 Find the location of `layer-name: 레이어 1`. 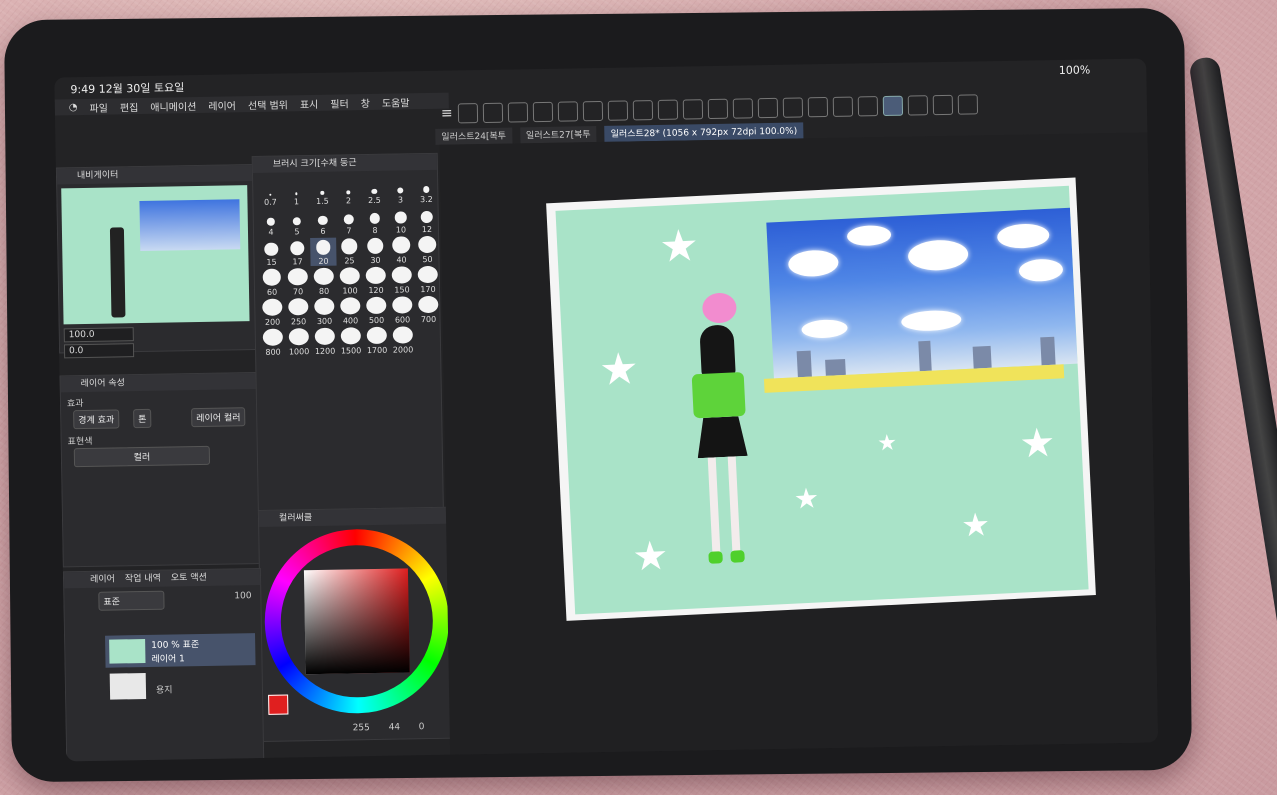

layer-name: 레이어 1 is located at coordinates (168, 659).